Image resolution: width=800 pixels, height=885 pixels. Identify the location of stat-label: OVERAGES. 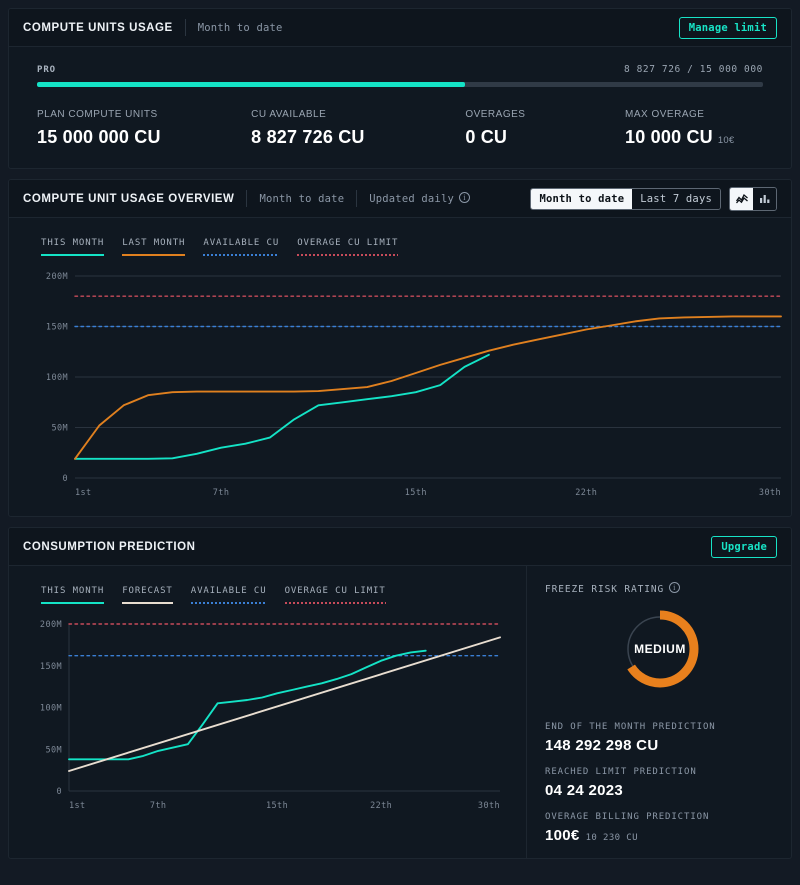
(495, 114).